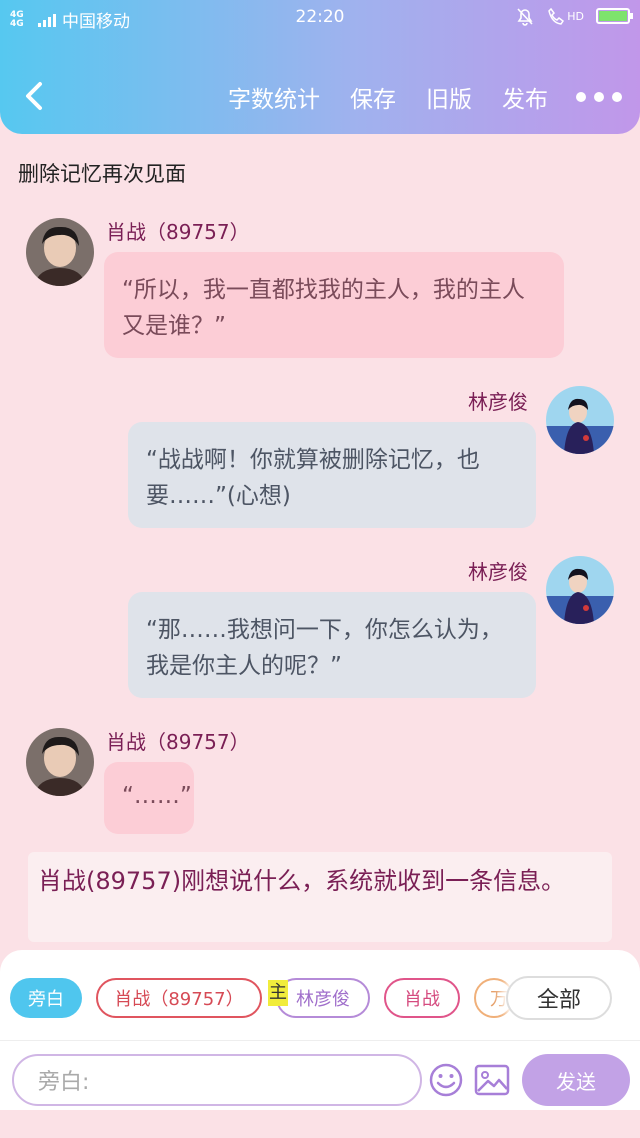 This screenshot has width=640, height=1138. I want to click on status-bar: 4G 4G 中国移动 22:20 HD, so click(320, 17).